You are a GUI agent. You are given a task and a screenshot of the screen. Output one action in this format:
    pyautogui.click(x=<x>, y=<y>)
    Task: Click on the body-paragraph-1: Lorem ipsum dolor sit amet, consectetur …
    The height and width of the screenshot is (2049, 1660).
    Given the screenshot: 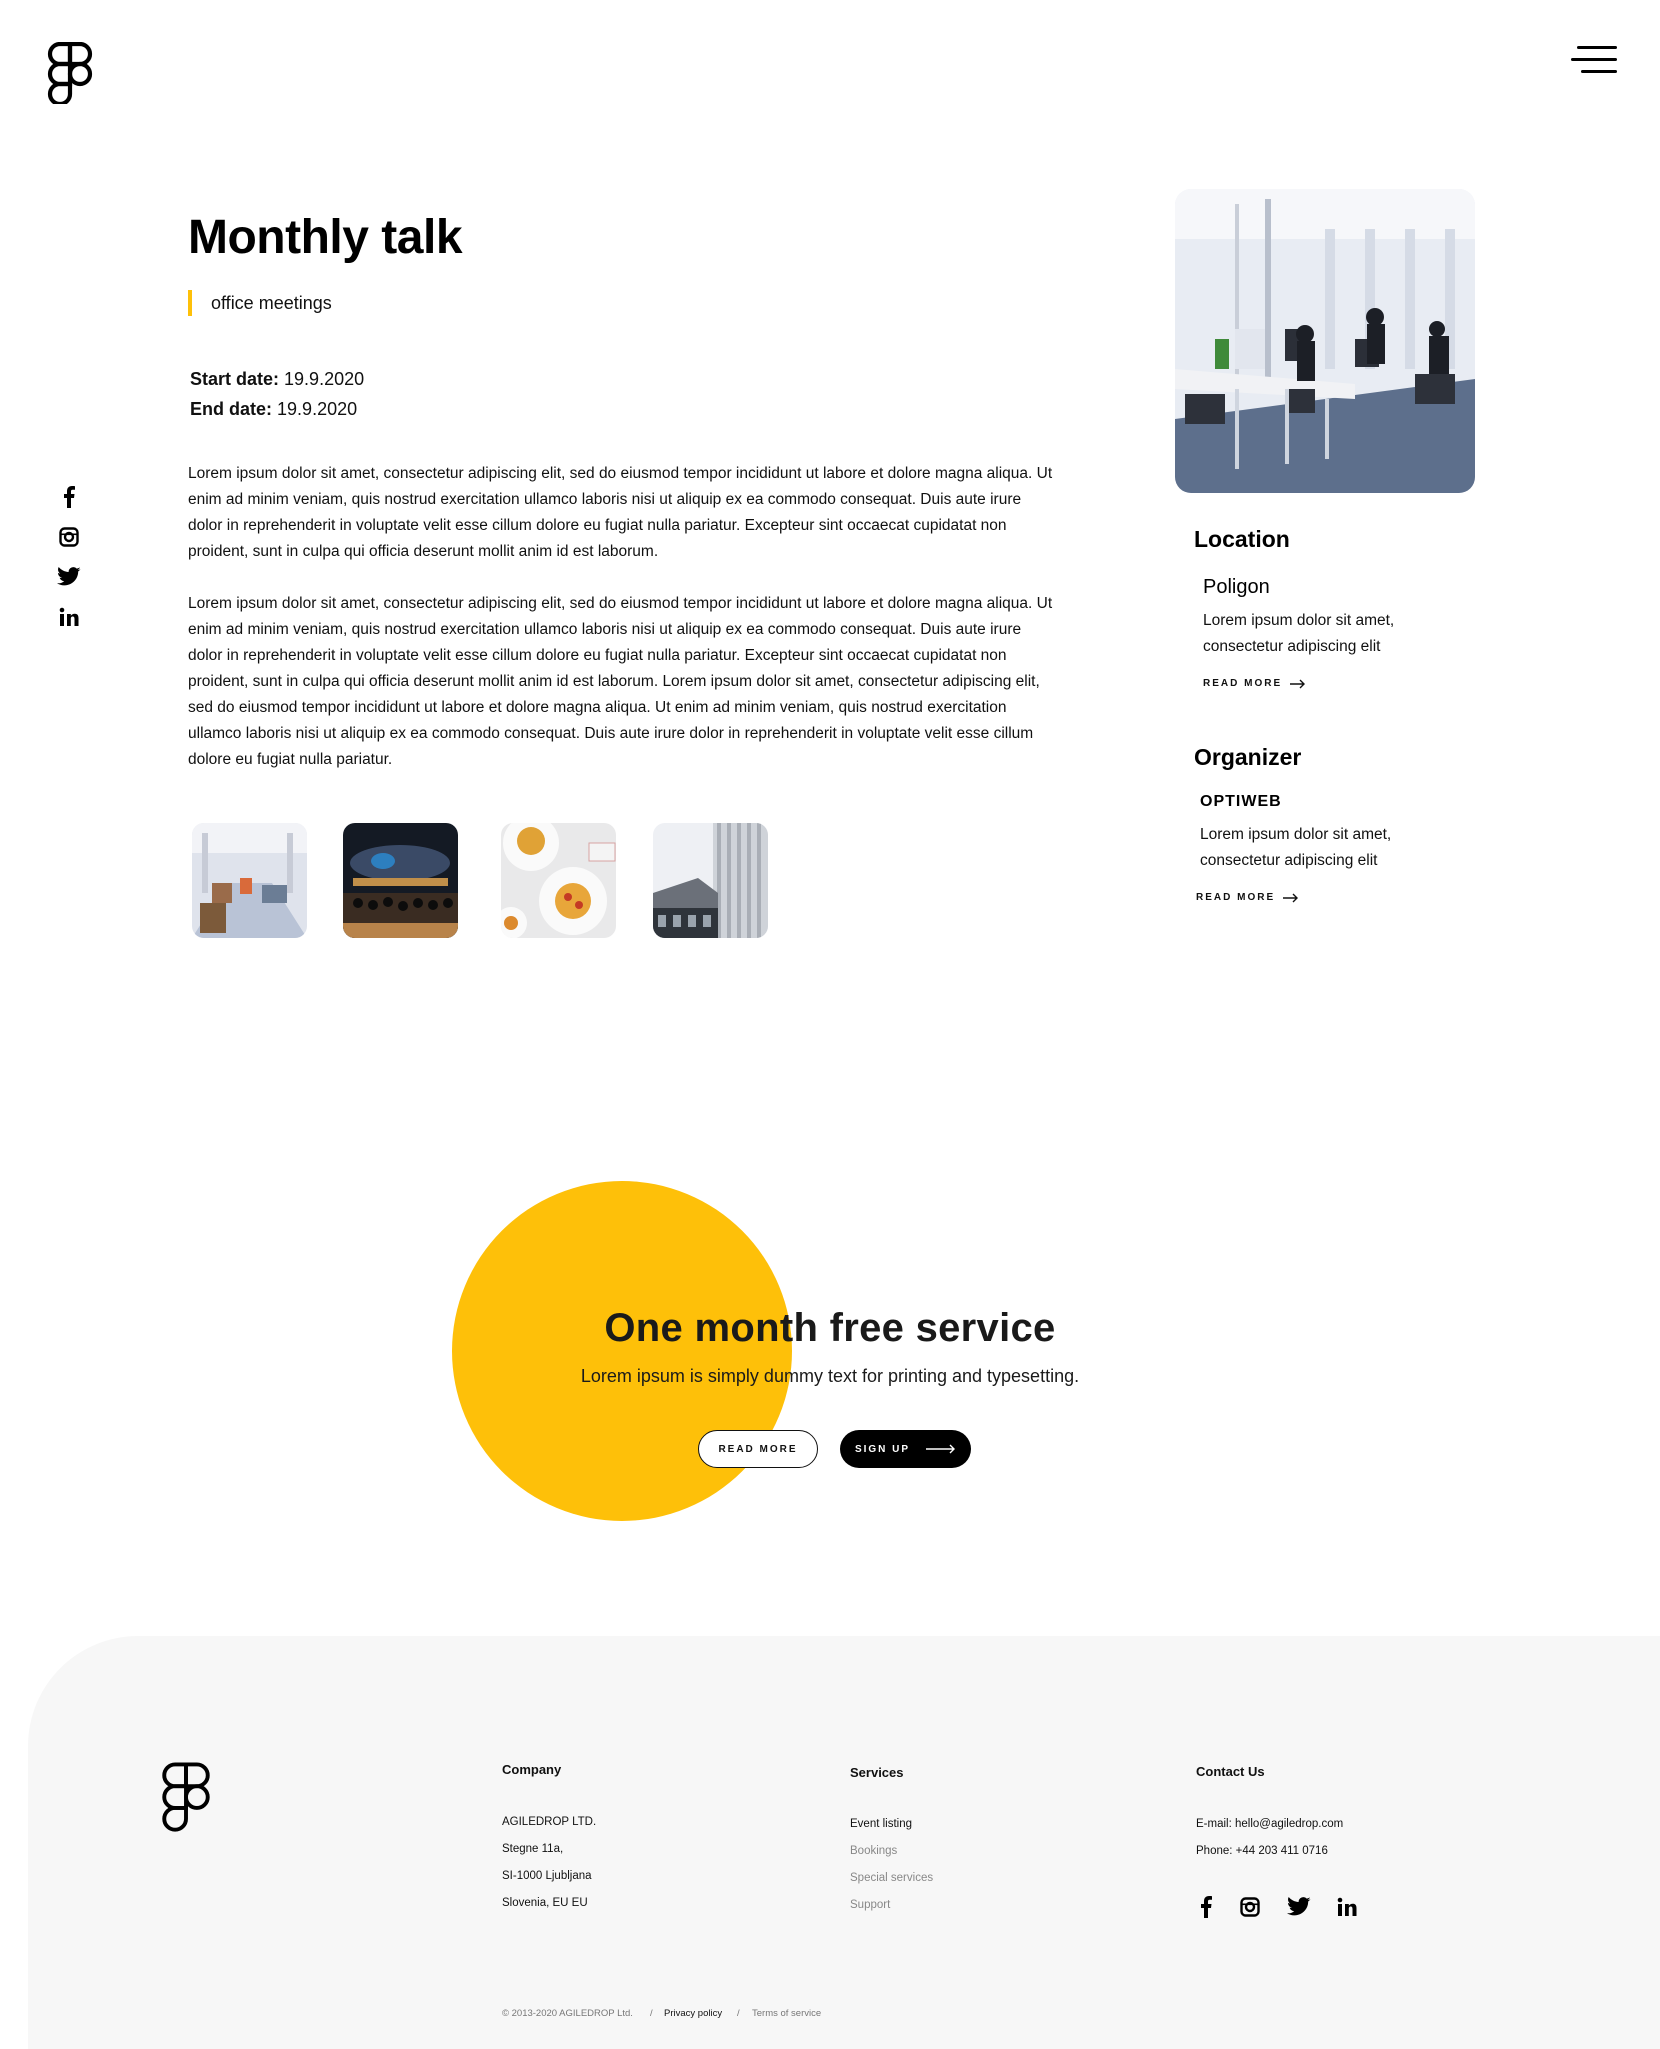 What is the action you would take?
    pyautogui.click(x=620, y=512)
    